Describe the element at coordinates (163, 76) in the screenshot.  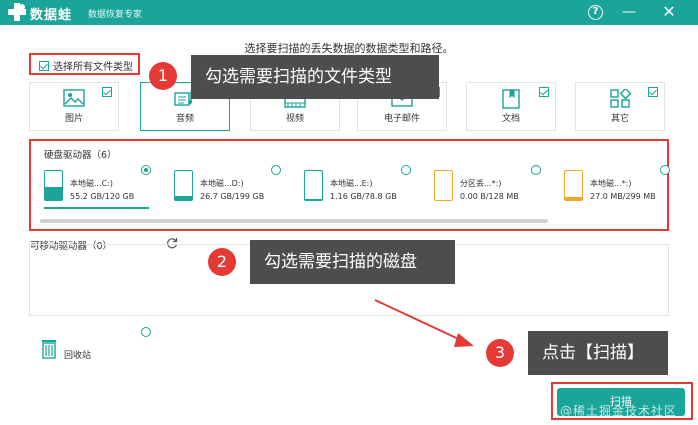
I see `step-1-badge: 1` at that location.